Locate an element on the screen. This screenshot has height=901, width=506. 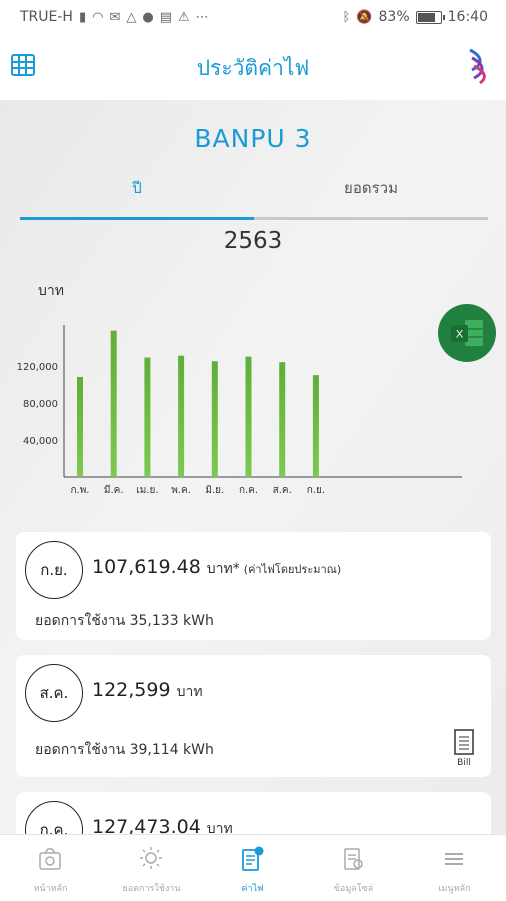
sun-energy-icon is located at coordinates (151, 858).